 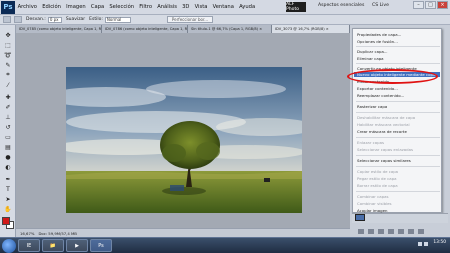 What do you see at coordinates (183, 232) in the screenshot?
I see `canvas-status-bar: 16,67% Doc: 59,9M/57,4 MB` at bounding box center [183, 232].